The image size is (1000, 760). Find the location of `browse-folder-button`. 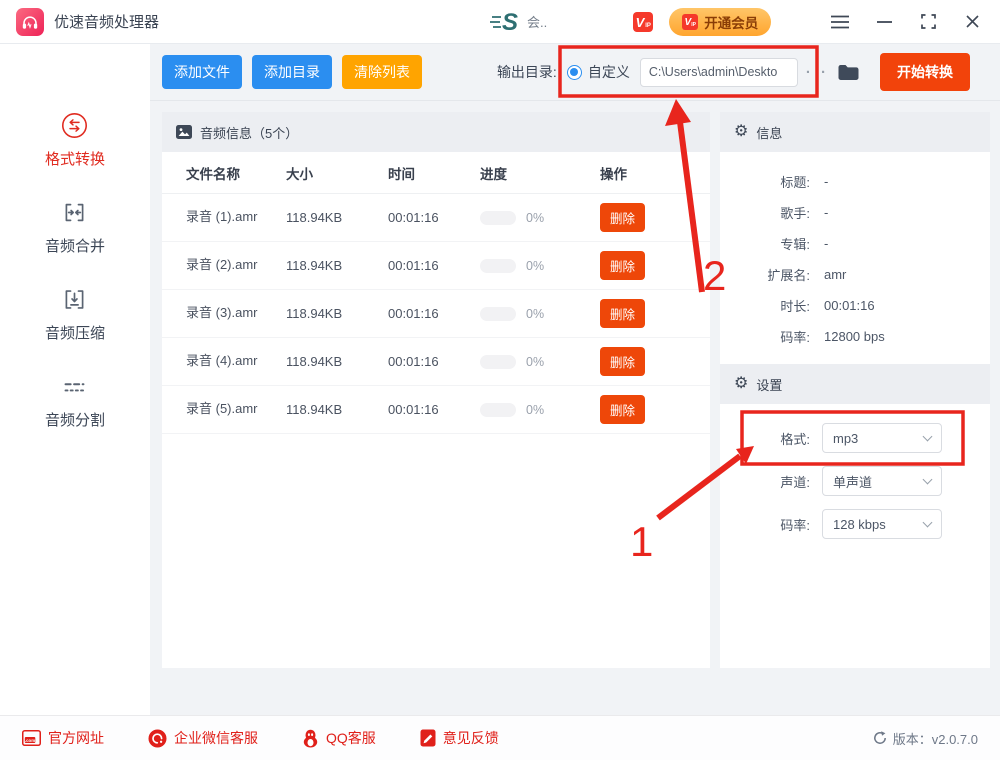

browse-folder-button is located at coordinates (848, 72).